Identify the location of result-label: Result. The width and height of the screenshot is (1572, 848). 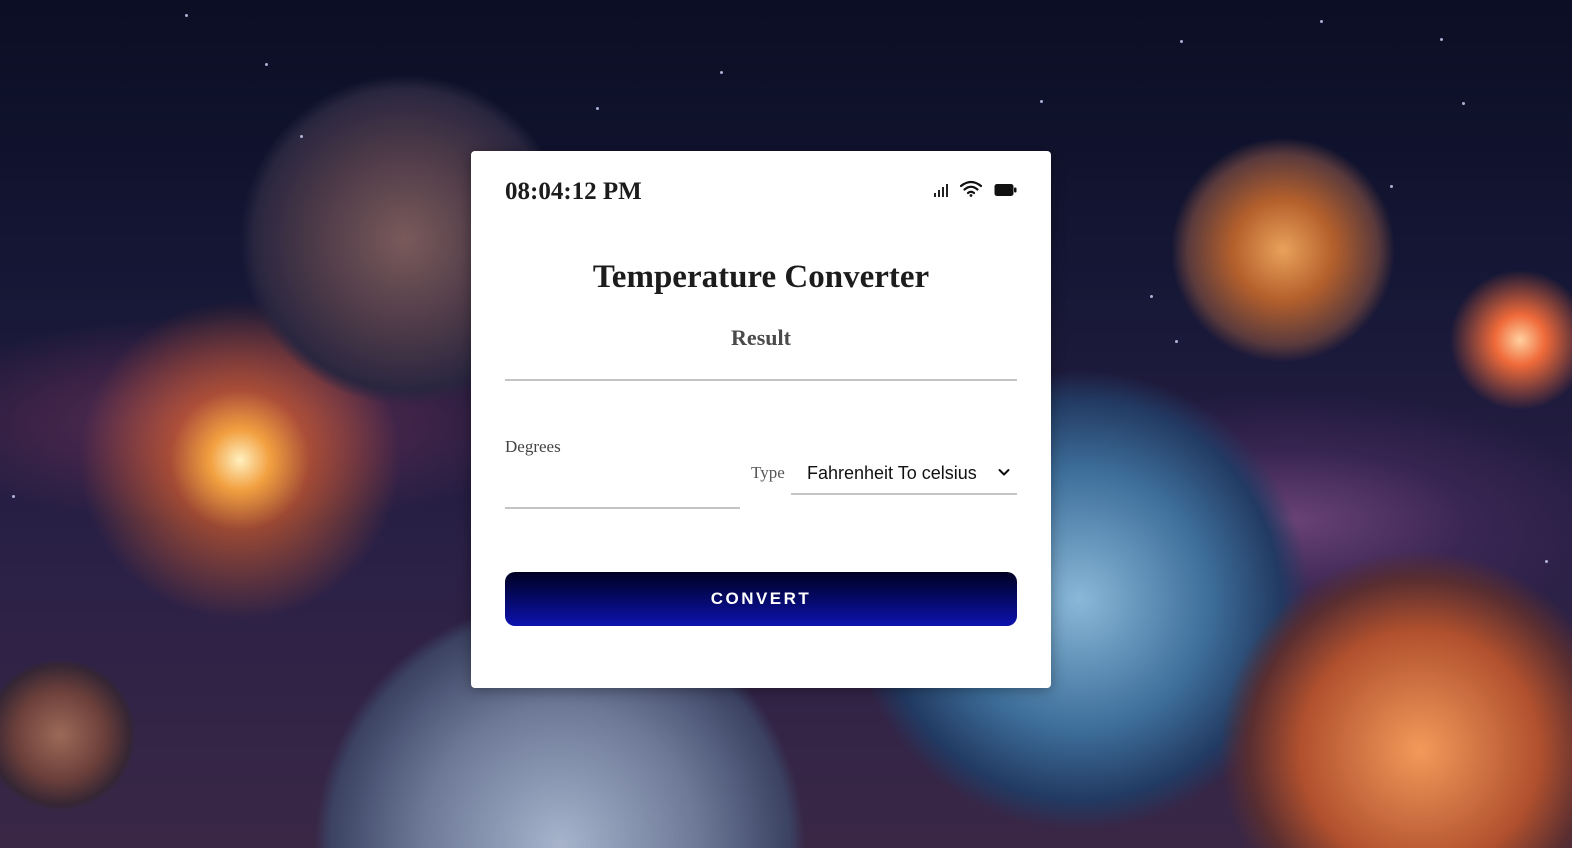
(761, 337).